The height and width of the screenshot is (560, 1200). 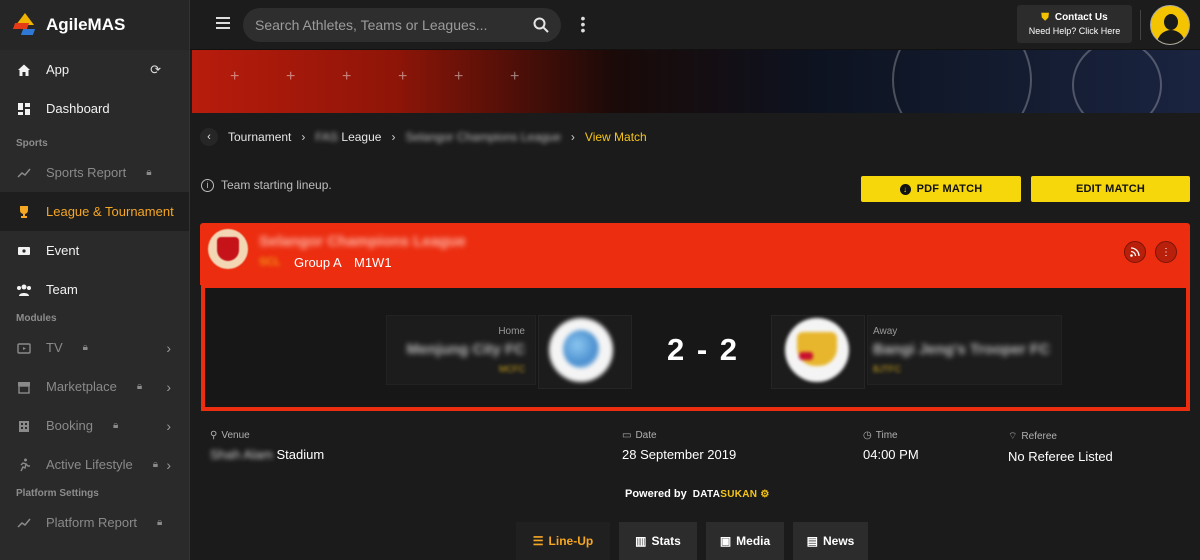 I want to click on chevron-left-icon: ‹, so click(x=209, y=137).